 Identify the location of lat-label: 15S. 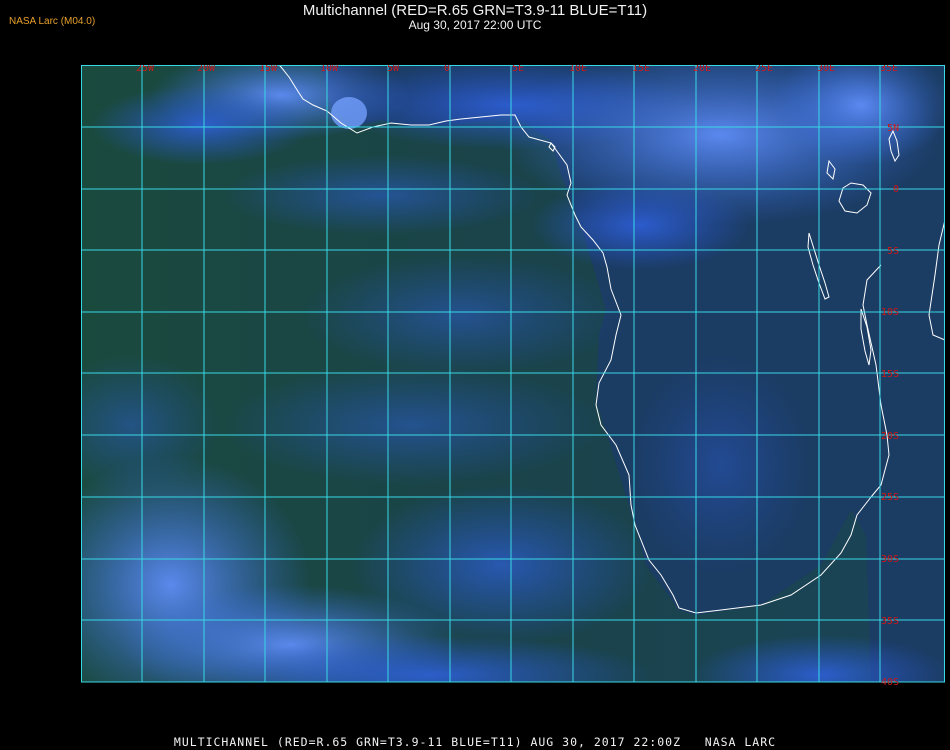
(890, 374).